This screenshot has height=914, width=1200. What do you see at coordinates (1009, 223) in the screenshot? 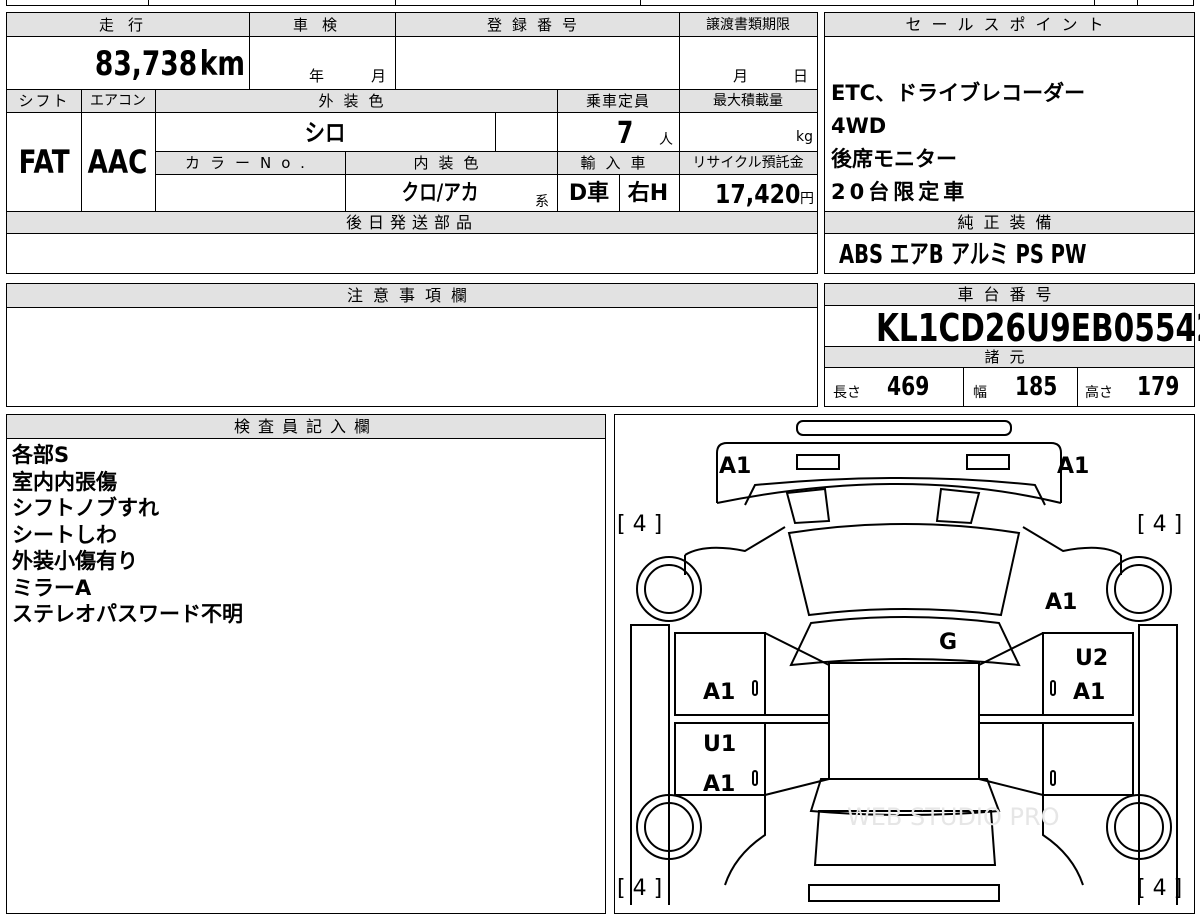
I see `genuine-equipment-header: 純正装備` at bounding box center [1009, 223].